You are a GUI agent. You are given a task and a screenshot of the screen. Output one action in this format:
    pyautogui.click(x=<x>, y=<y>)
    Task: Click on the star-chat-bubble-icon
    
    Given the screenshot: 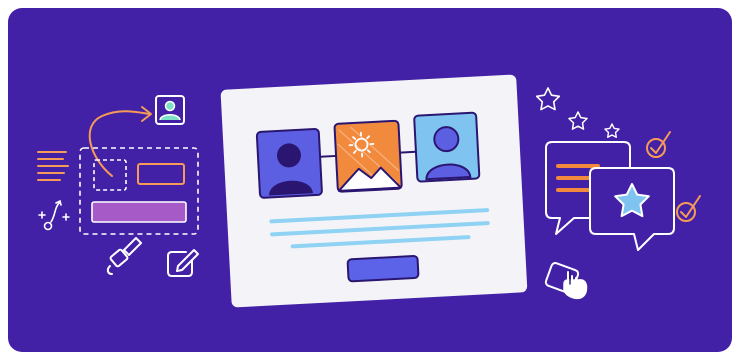 What is the action you would take?
    pyautogui.click(x=632, y=209)
    